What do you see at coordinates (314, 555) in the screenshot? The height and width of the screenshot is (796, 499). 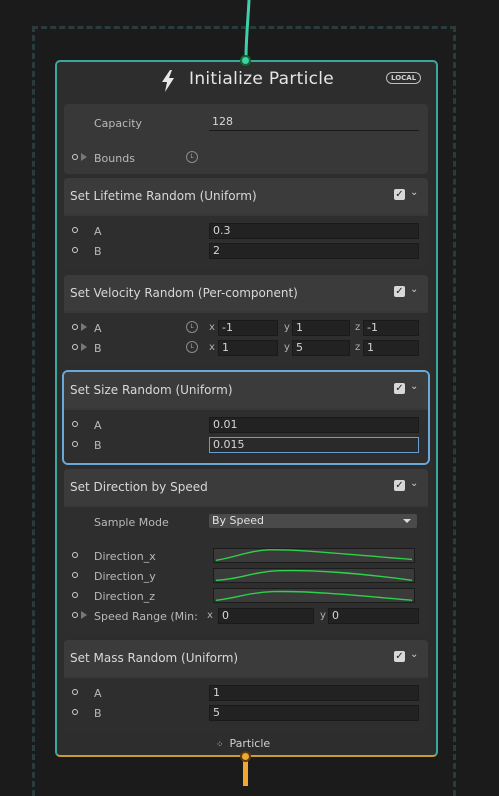 I see `direction-x-curve` at bounding box center [314, 555].